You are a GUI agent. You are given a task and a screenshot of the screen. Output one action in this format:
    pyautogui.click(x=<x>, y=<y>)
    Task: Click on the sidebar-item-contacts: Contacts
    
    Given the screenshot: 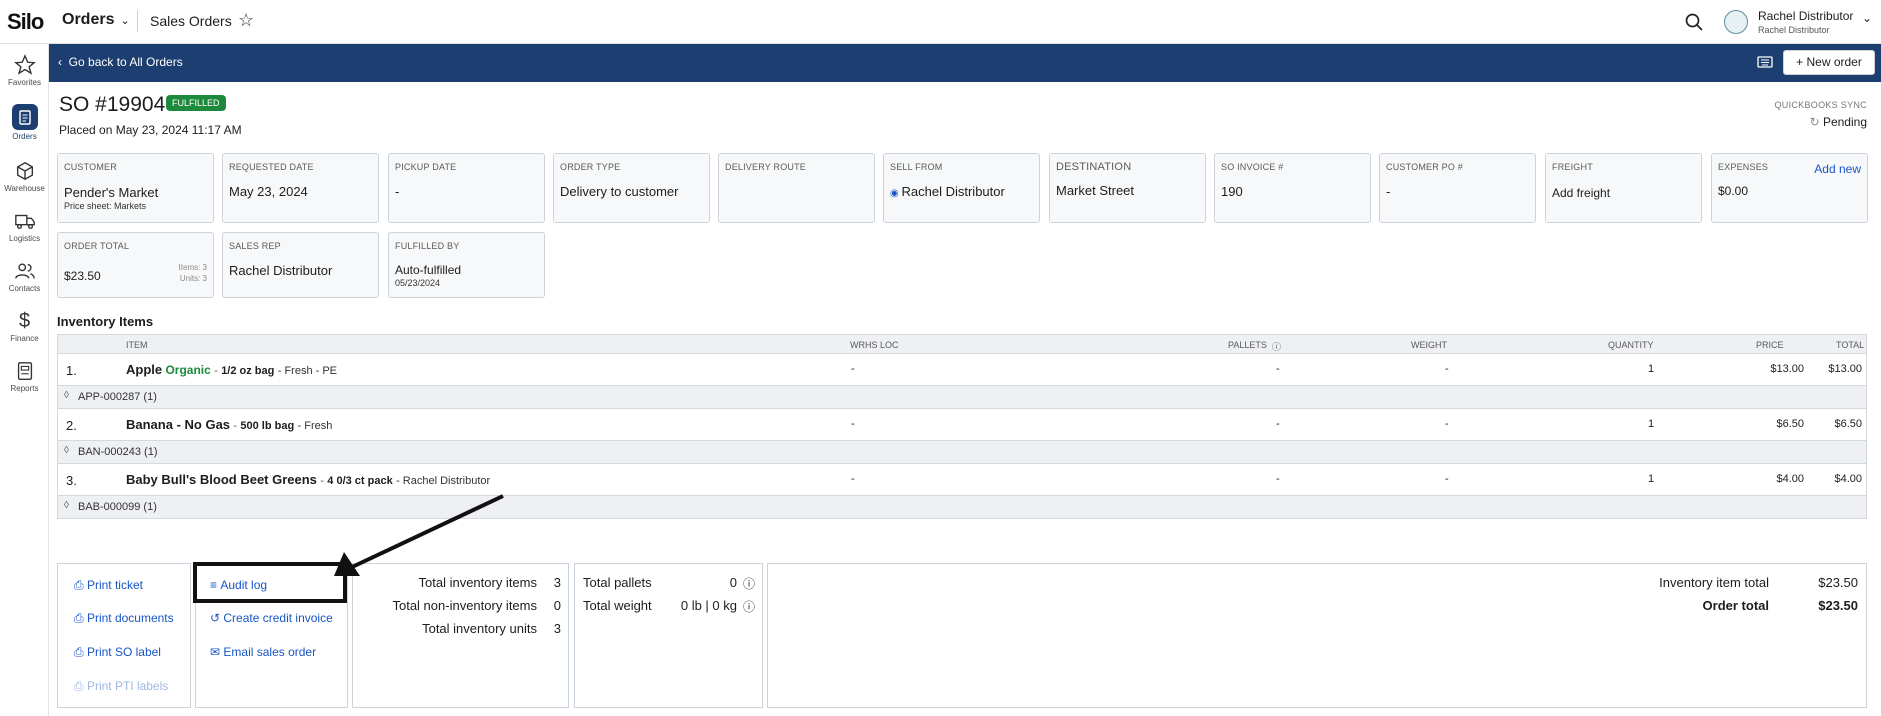 What is the action you would take?
    pyautogui.click(x=24, y=276)
    